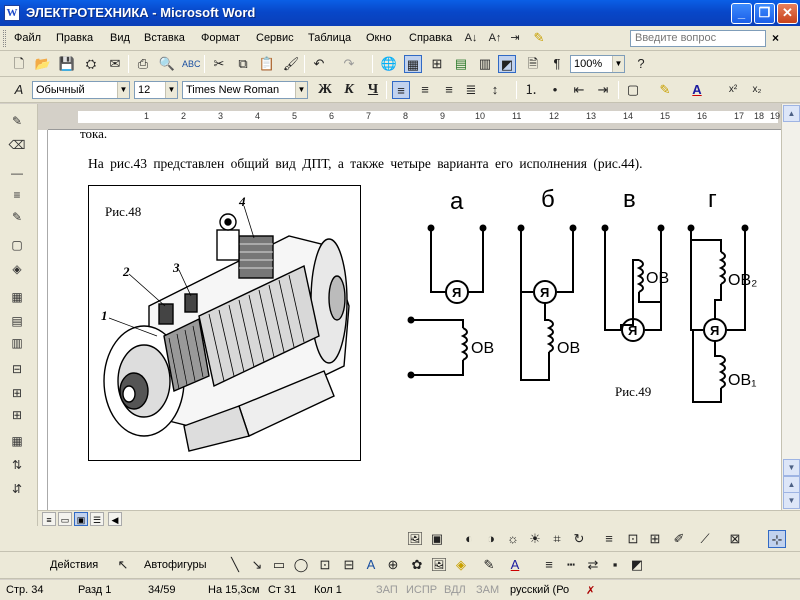  Describe the element at coordinates (175, 565) in the screenshot. I see `autoshapes-menu: Автофигуры` at that location.